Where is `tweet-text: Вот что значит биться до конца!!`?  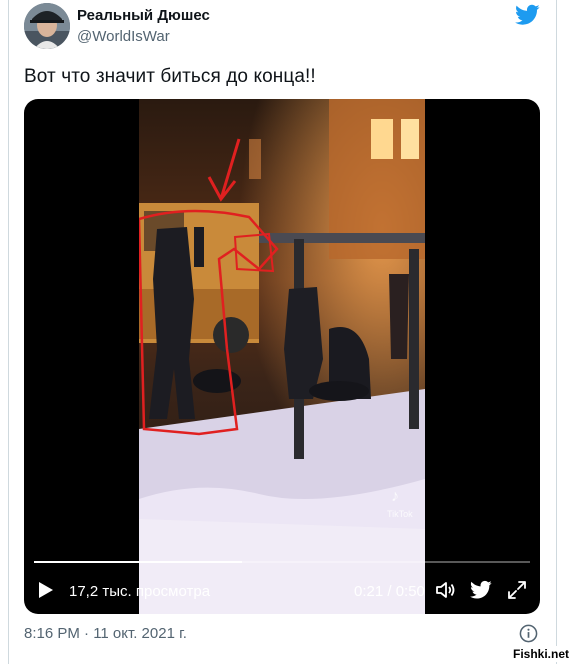
tweet-text: Вот что значит биться до конца!! is located at coordinates (170, 76).